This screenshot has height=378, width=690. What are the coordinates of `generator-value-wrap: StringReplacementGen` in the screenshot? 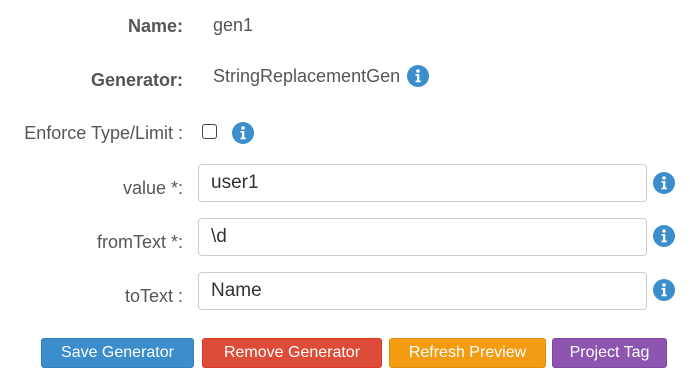 It's located at (321, 76).